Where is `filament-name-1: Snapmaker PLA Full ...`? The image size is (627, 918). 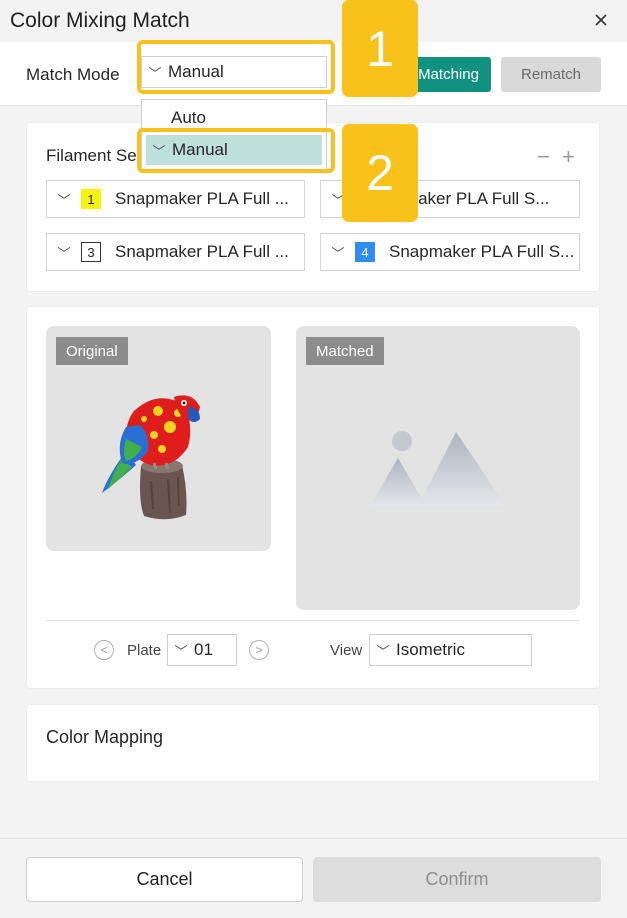
filament-name-1: Snapmaker PLA Full ... is located at coordinates (202, 198).